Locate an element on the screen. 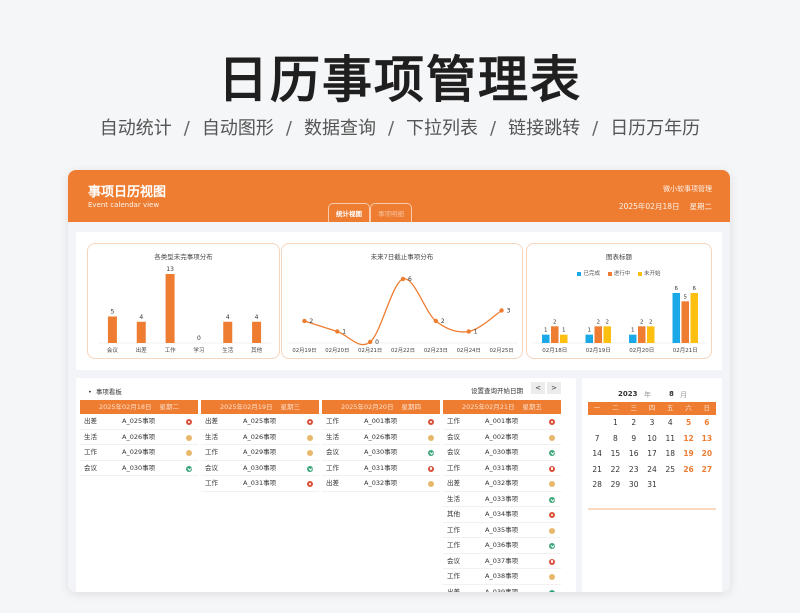  calendar-day: 25 is located at coordinates (670, 470).